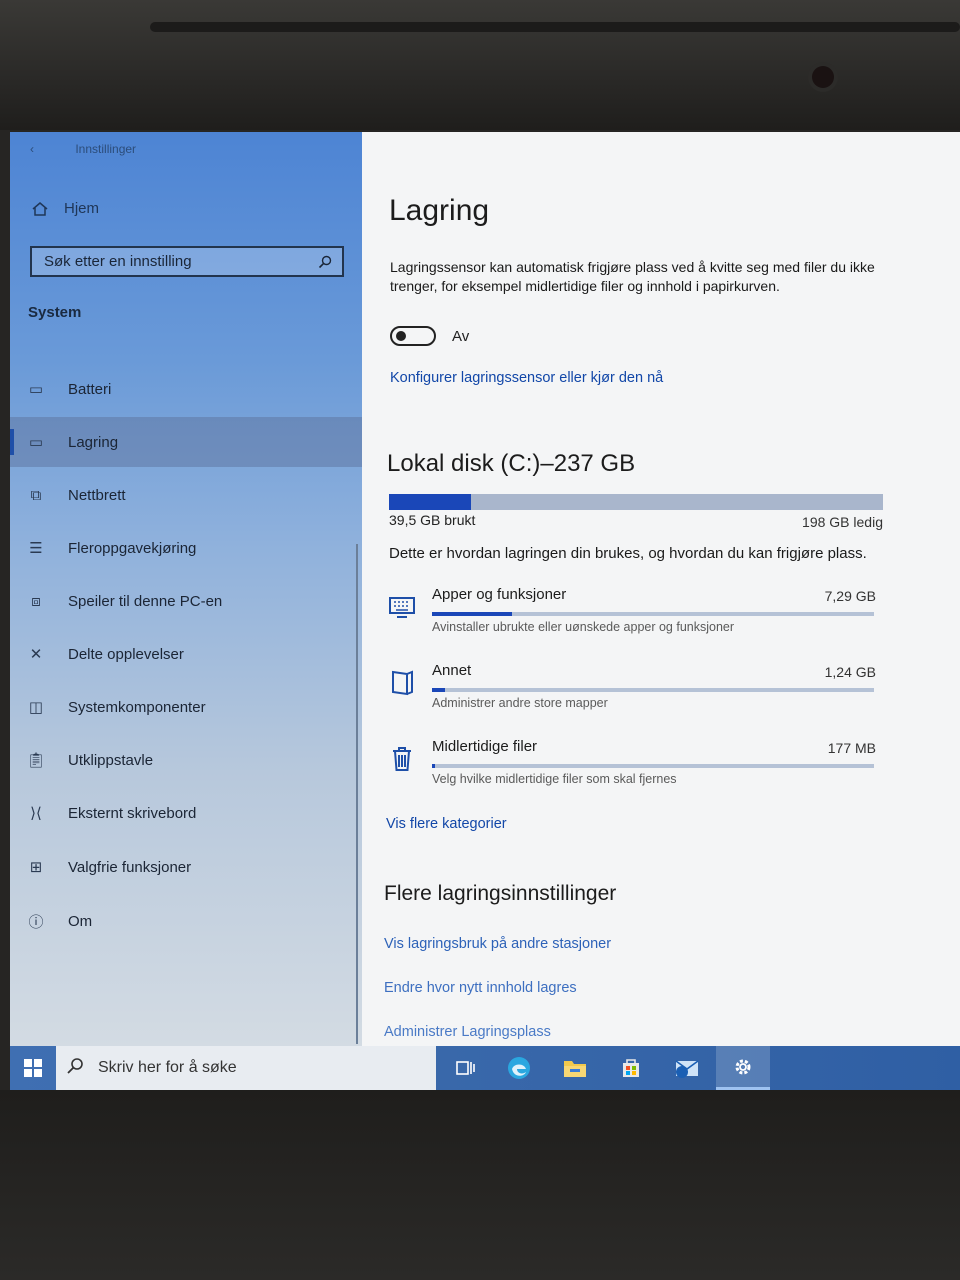  What do you see at coordinates (687, 1068) in the screenshot?
I see `mail-icon` at bounding box center [687, 1068].